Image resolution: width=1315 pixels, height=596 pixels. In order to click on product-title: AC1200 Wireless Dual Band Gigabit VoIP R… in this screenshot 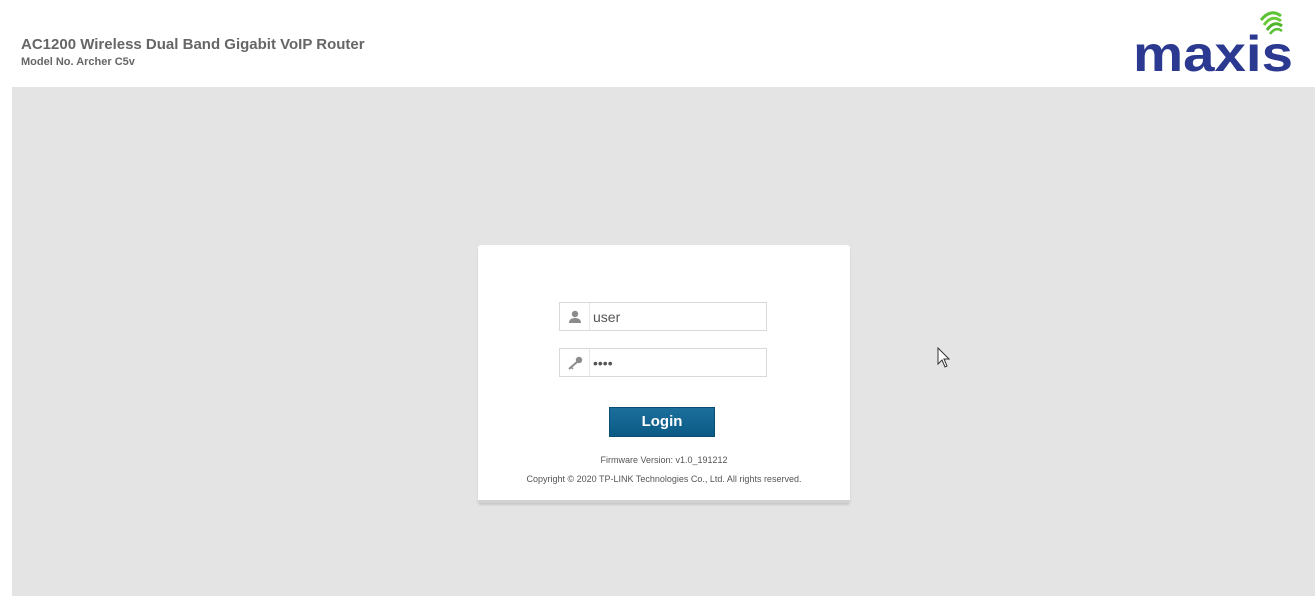, I will do `click(193, 44)`.